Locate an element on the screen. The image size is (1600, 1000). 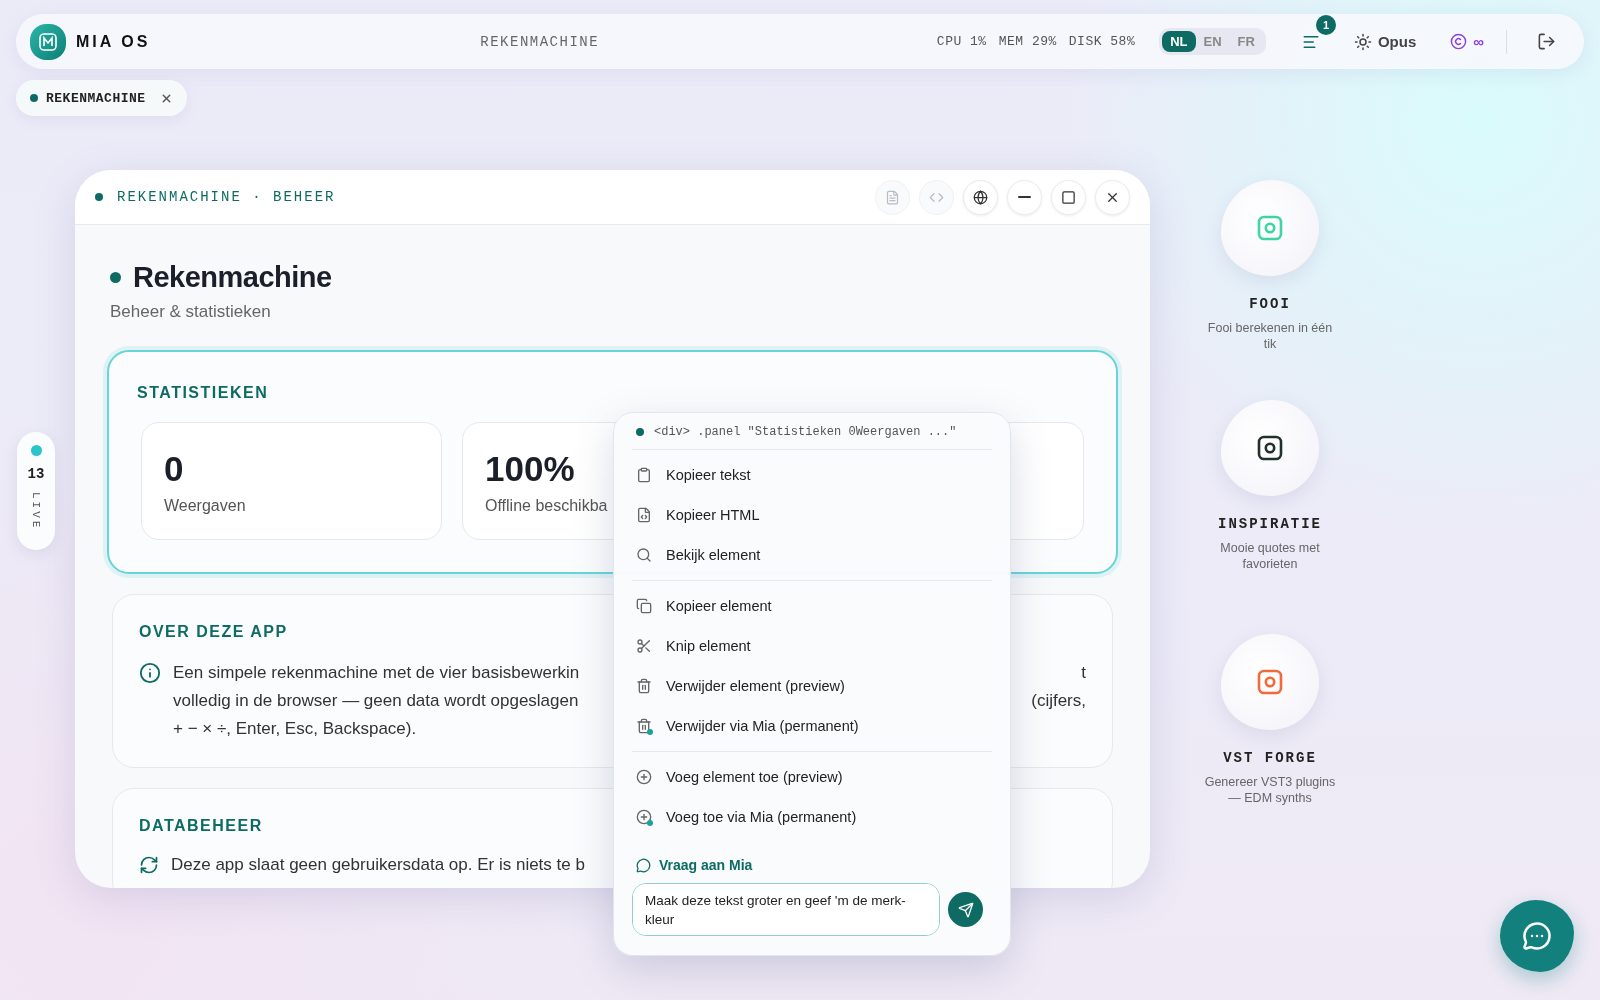
app-name: INSPIRATIE is located at coordinates (1270, 524).